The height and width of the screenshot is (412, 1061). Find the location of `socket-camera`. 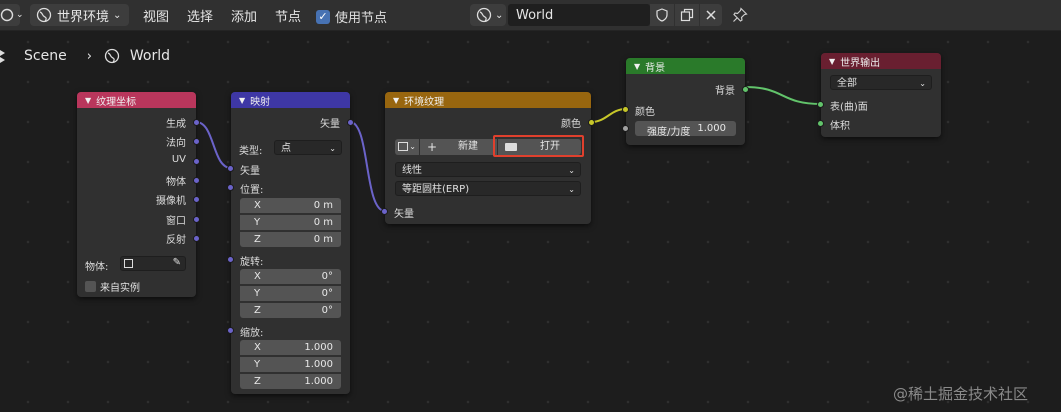

socket-camera is located at coordinates (196, 199).